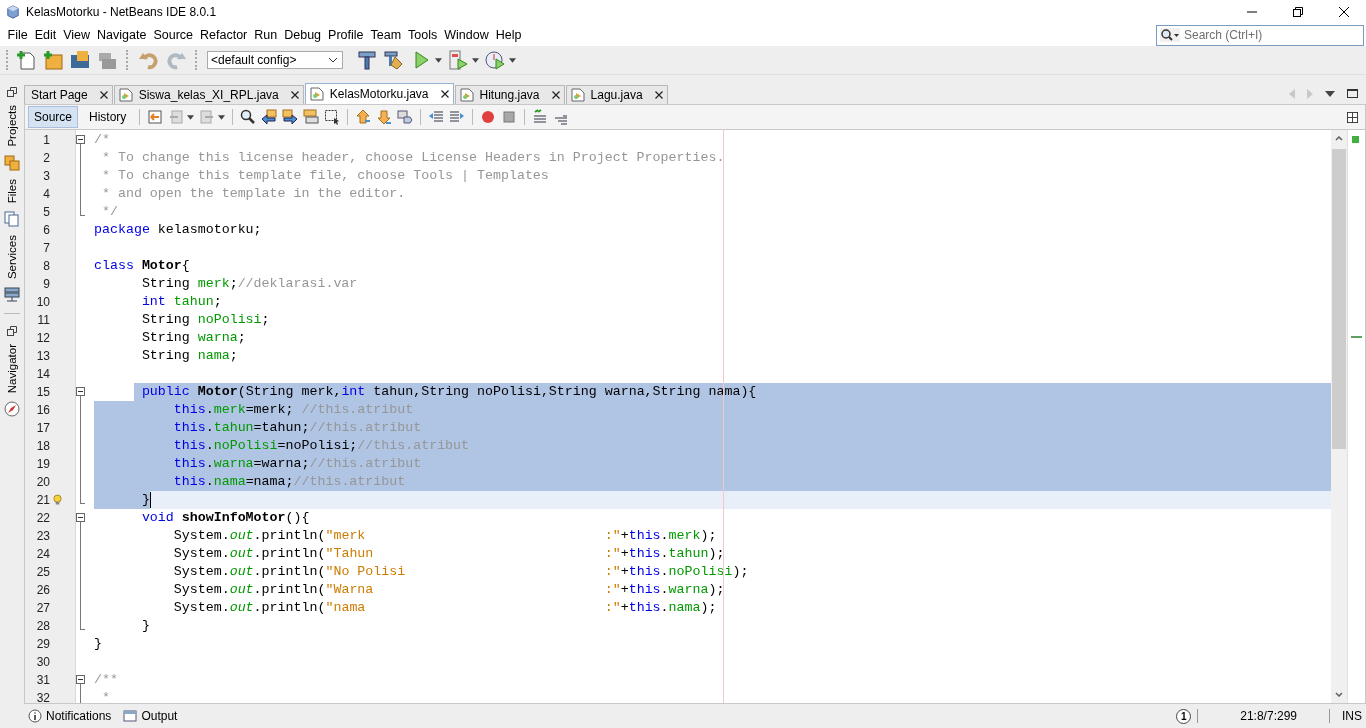  I want to click on shift-left-icon, so click(436, 117).